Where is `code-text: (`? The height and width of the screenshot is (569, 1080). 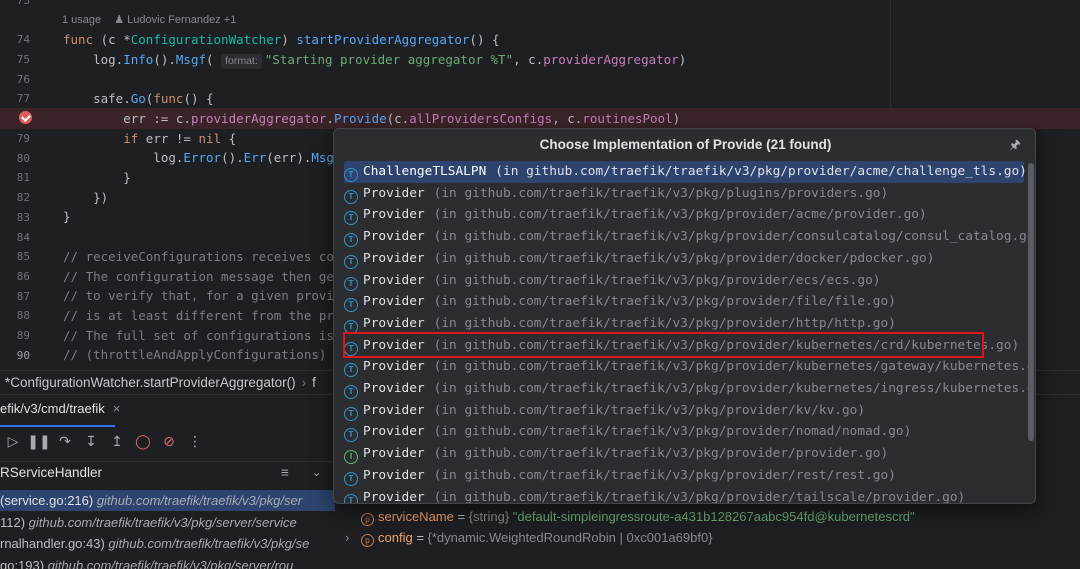
code-text: ( is located at coordinates (214, 59).